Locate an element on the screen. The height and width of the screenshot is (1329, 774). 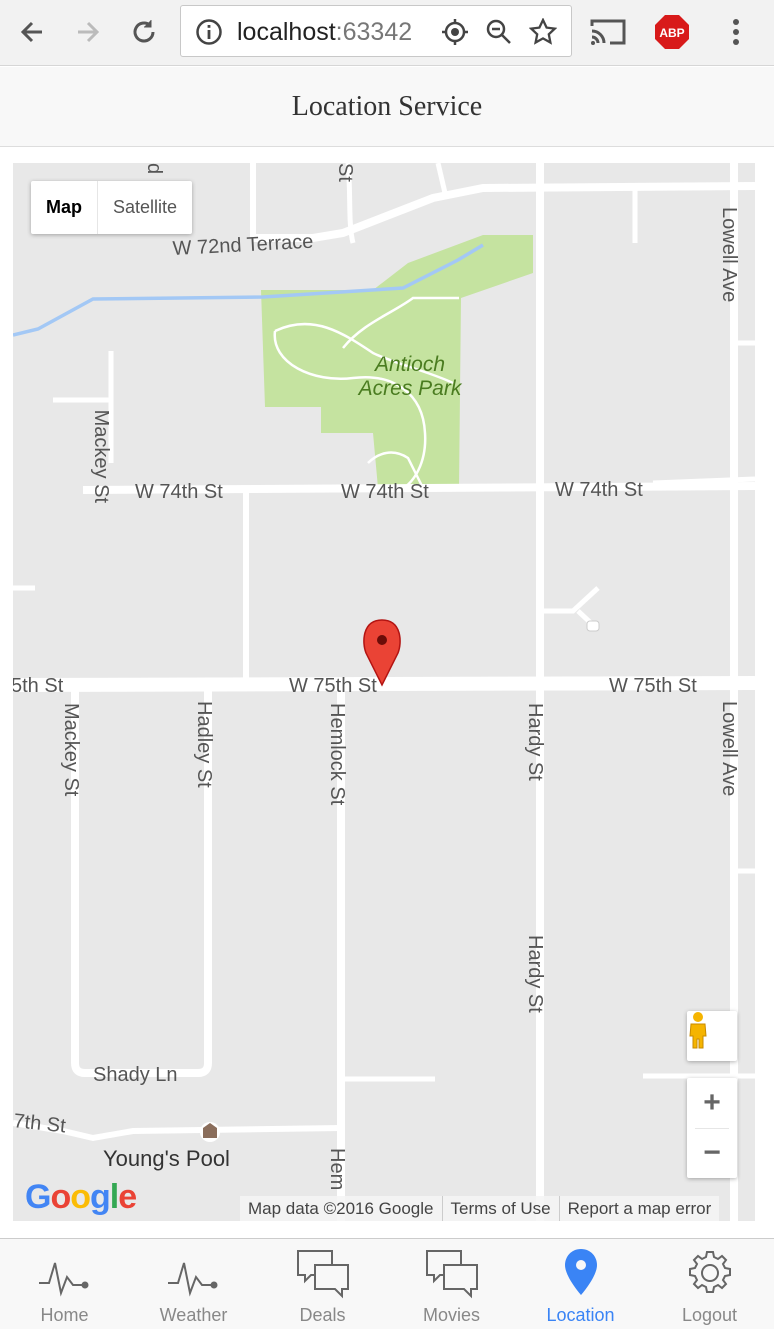
google-logo: Google is located at coordinates (81, 1197).